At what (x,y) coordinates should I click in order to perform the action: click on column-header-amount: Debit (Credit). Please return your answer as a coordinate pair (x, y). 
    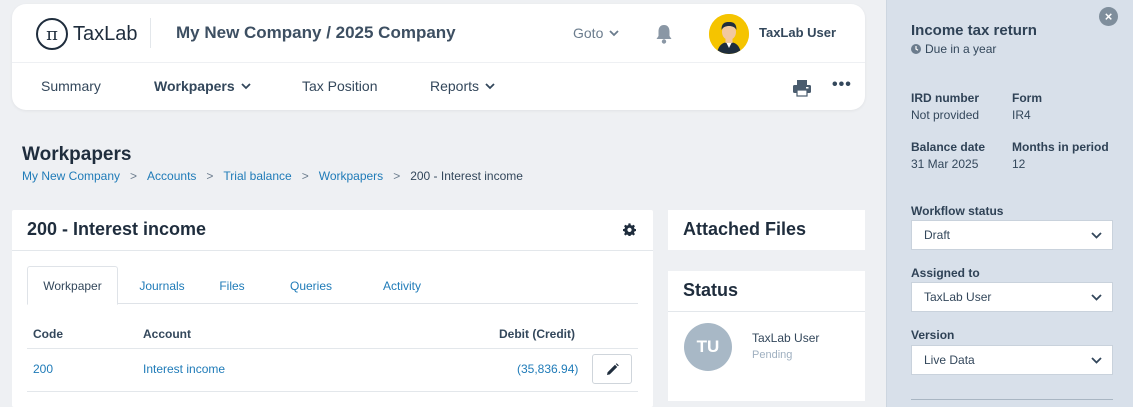
    Looking at the image, I should click on (537, 334).